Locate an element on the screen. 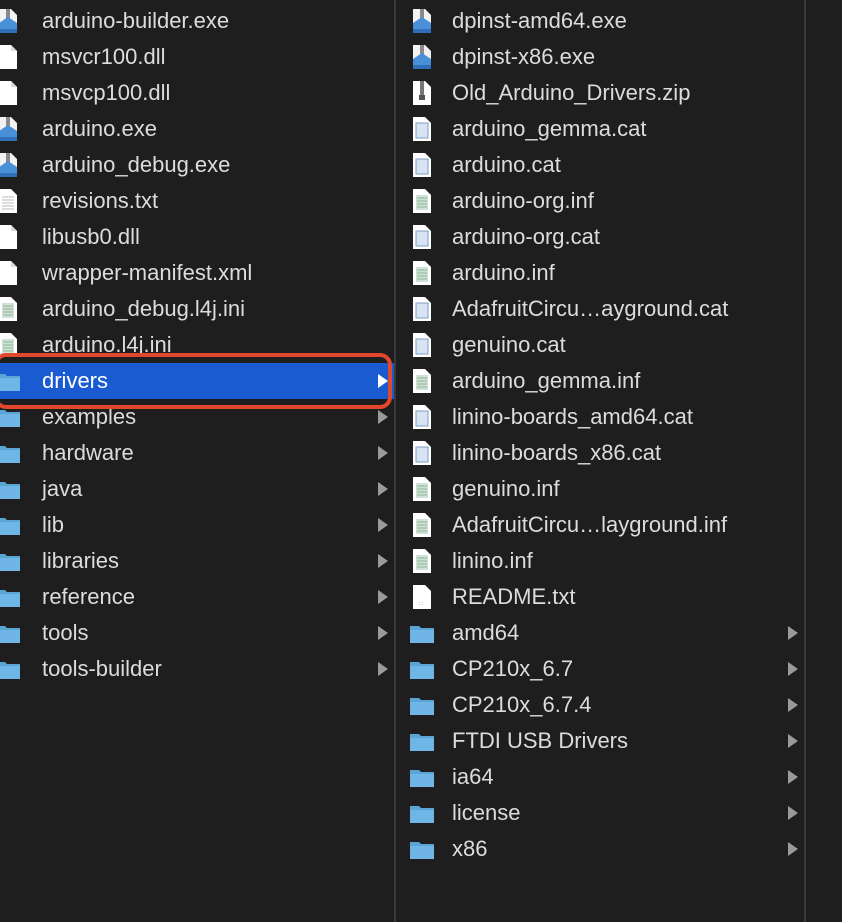 Image resolution: width=842 pixels, height=922 pixels. file-row: wrapper-manifest.xml is located at coordinates (197, 273).